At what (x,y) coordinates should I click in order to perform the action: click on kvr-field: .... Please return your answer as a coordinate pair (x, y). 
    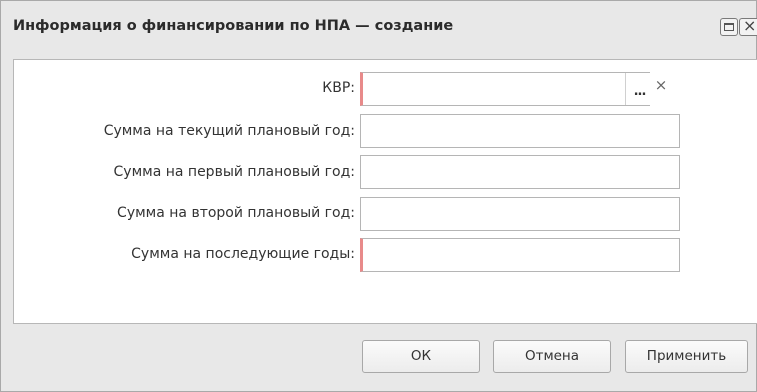
    Looking at the image, I should click on (506, 89).